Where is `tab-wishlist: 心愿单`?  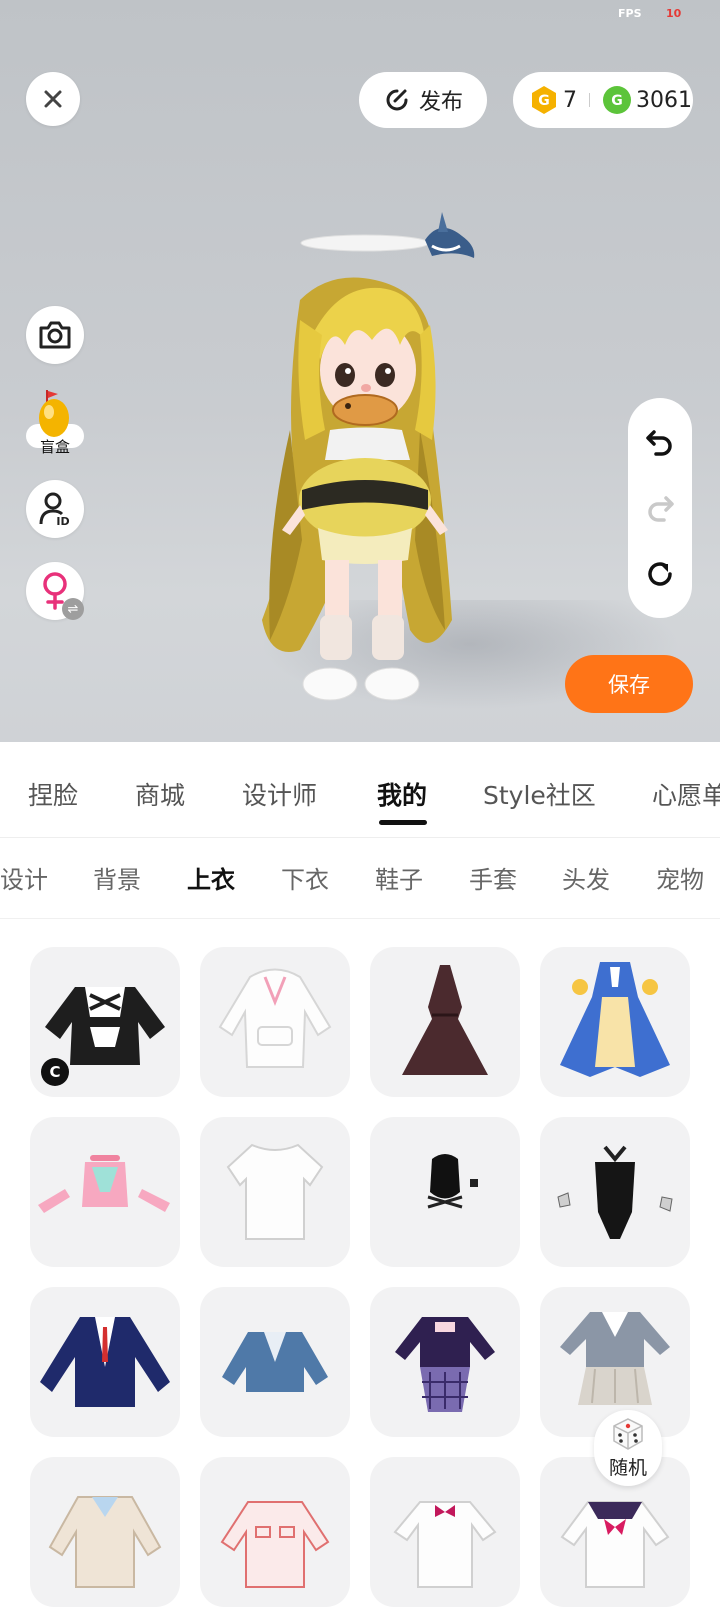
tab-wishlist: 心愿单 is located at coordinates (686, 794).